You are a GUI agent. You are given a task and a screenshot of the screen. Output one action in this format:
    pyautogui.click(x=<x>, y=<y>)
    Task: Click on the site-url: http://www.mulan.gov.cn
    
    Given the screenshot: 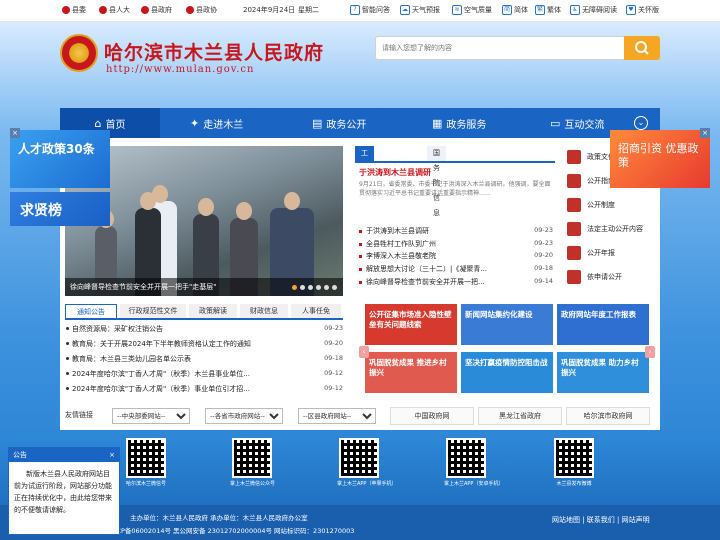 What is the action you would take?
    pyautogui.click(x=180, y=69)
    